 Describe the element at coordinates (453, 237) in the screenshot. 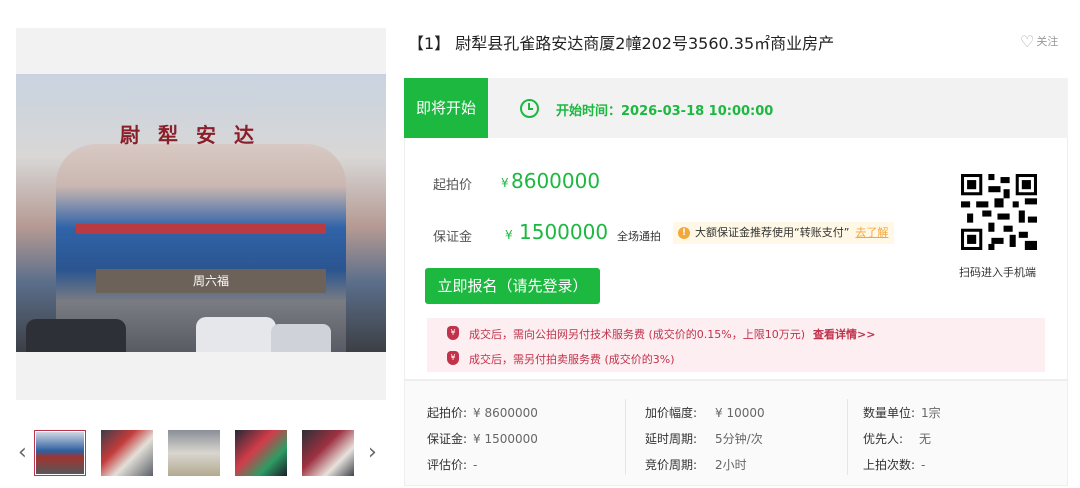

I see `deposit-label: 保证金` at that location.